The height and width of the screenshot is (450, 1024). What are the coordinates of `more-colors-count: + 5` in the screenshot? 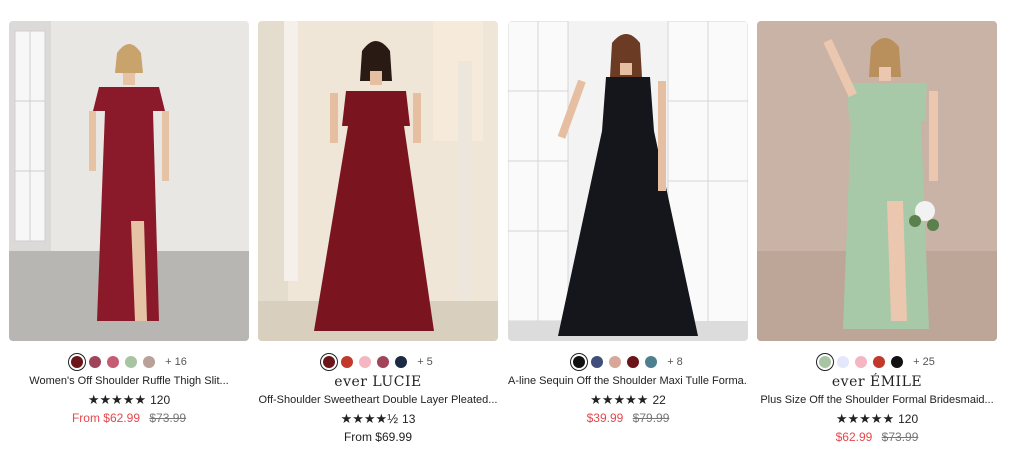 It's located at (425, 362).